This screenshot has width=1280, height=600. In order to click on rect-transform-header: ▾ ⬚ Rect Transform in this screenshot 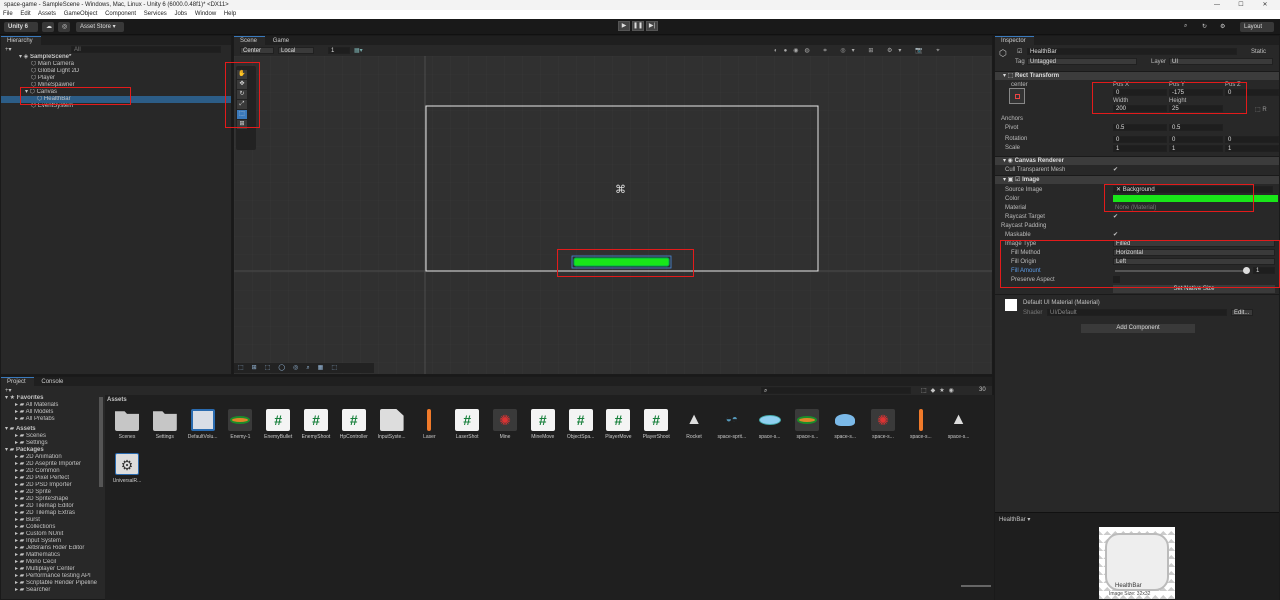, I will do `click(1137, 75)`.